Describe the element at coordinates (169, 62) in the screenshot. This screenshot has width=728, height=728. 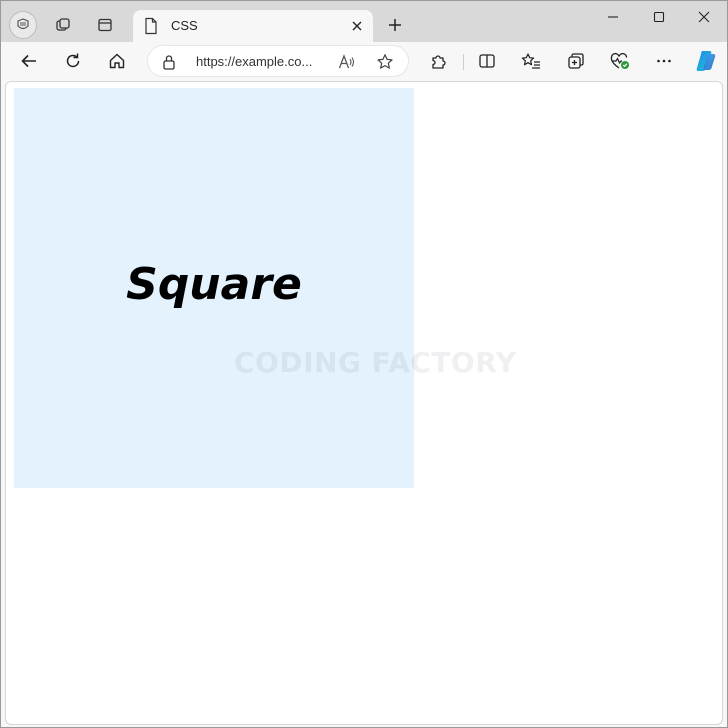
I see `lock-icon` at that location.